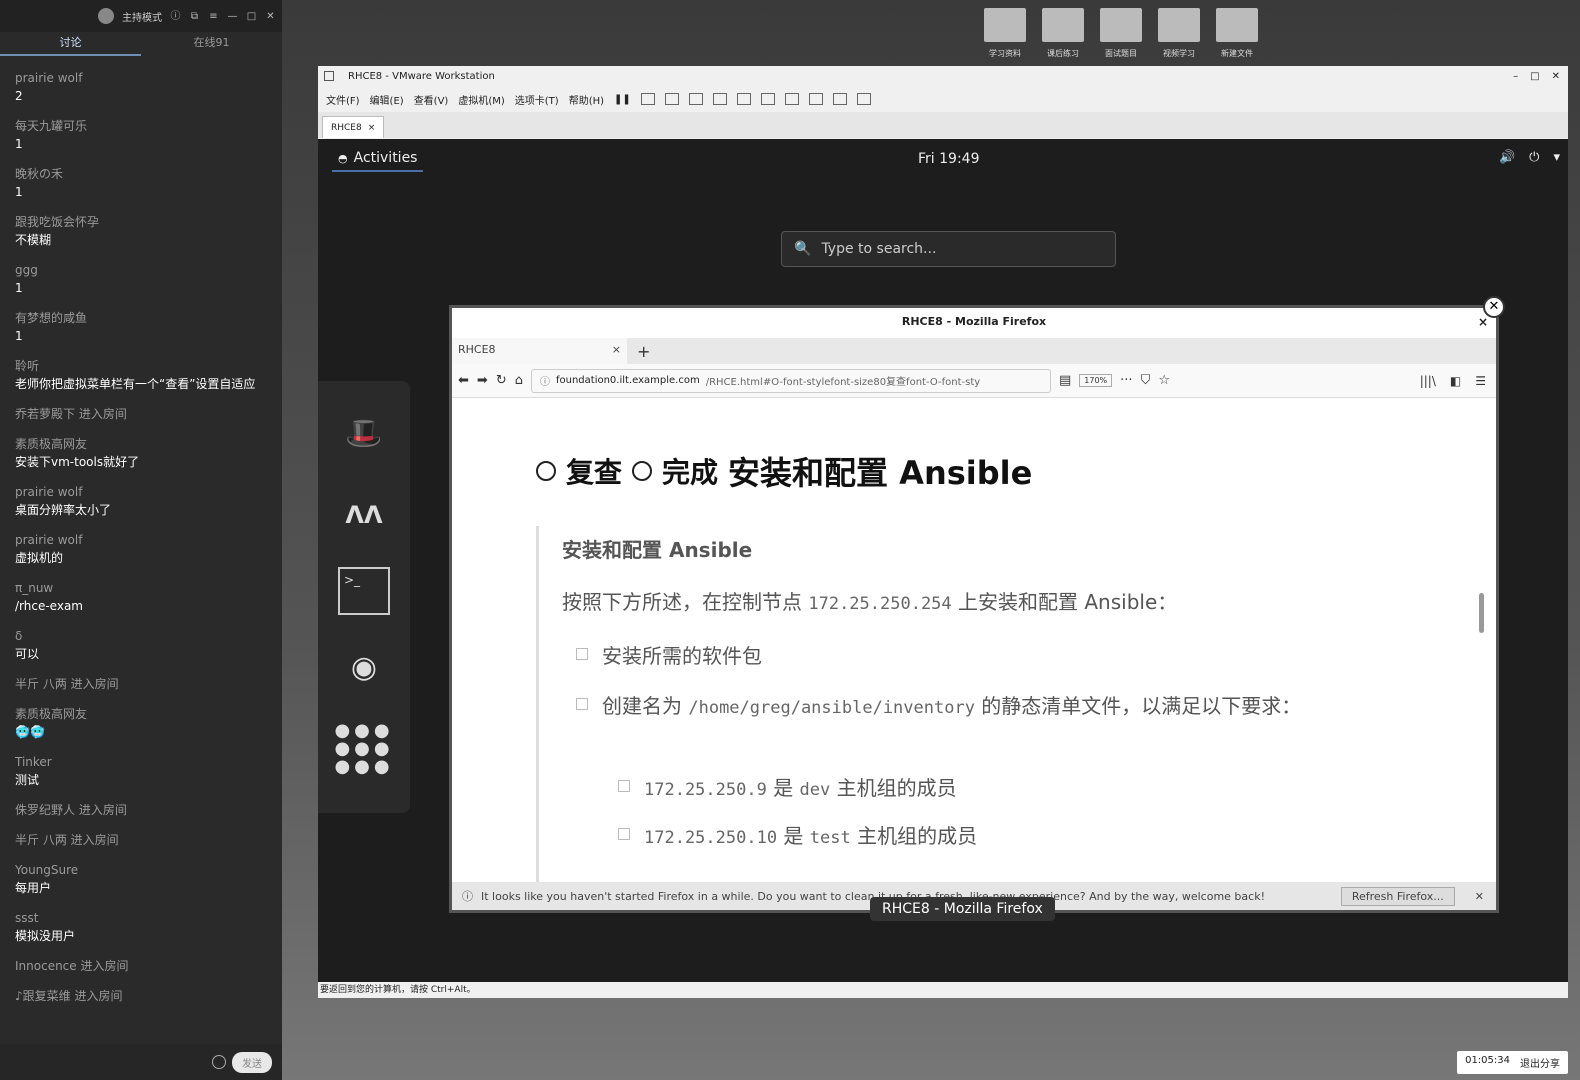  I want to click on menu-view: 查看(V), so click(431, 99).